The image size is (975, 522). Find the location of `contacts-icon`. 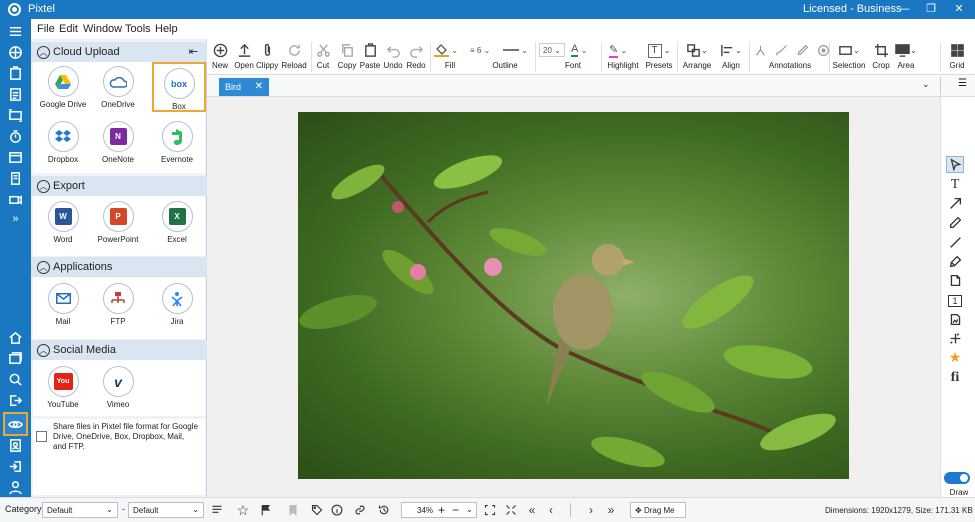

contacts-icon is located at coordinates (15, 445).